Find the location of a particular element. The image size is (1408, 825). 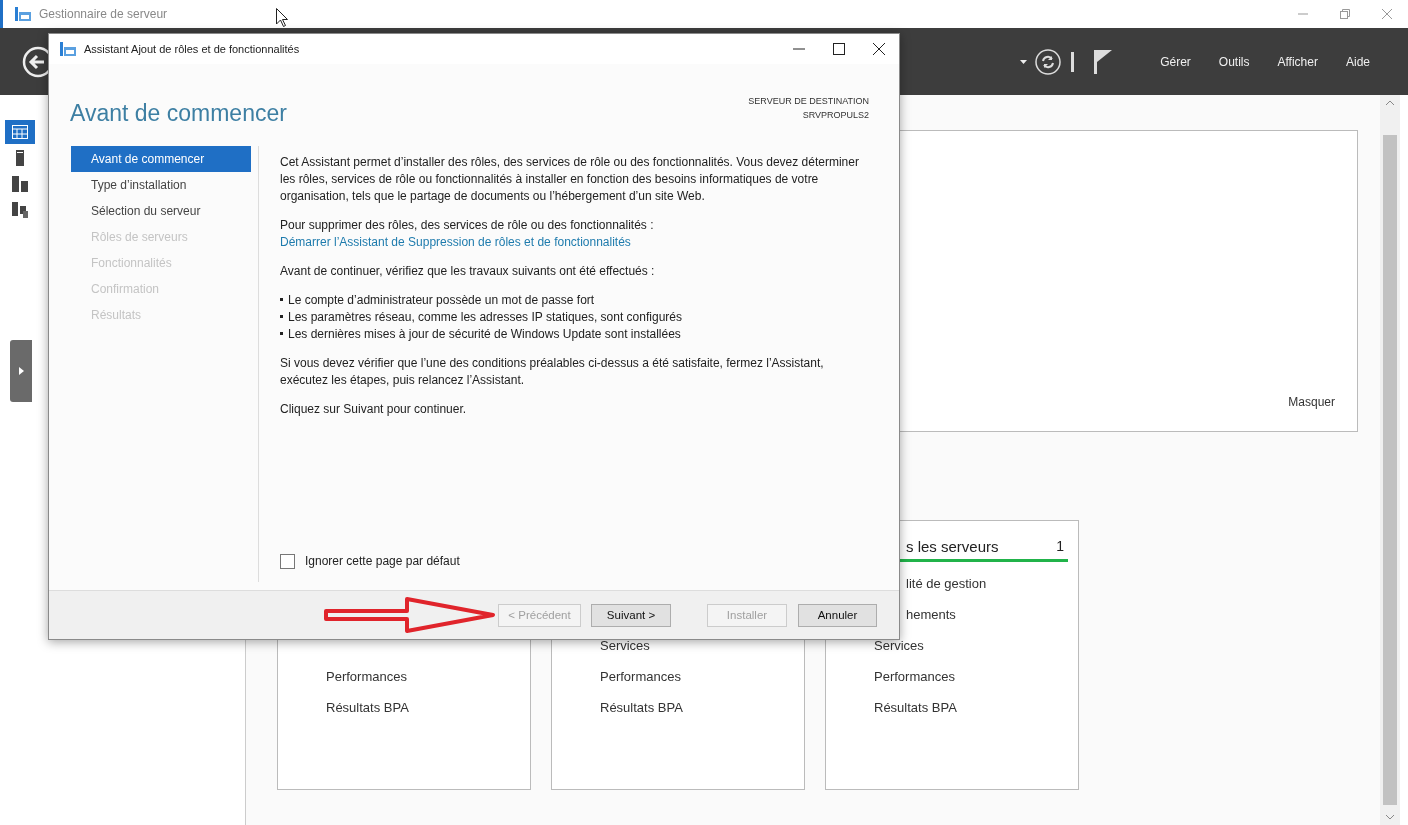

menu-item: Aide is located at coordinates (1357, 61).